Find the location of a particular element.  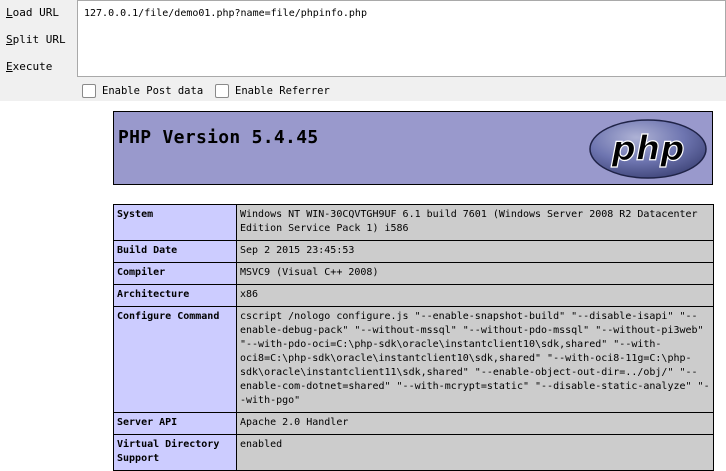

php-logo-text: php is located at coordinates (648, 149).